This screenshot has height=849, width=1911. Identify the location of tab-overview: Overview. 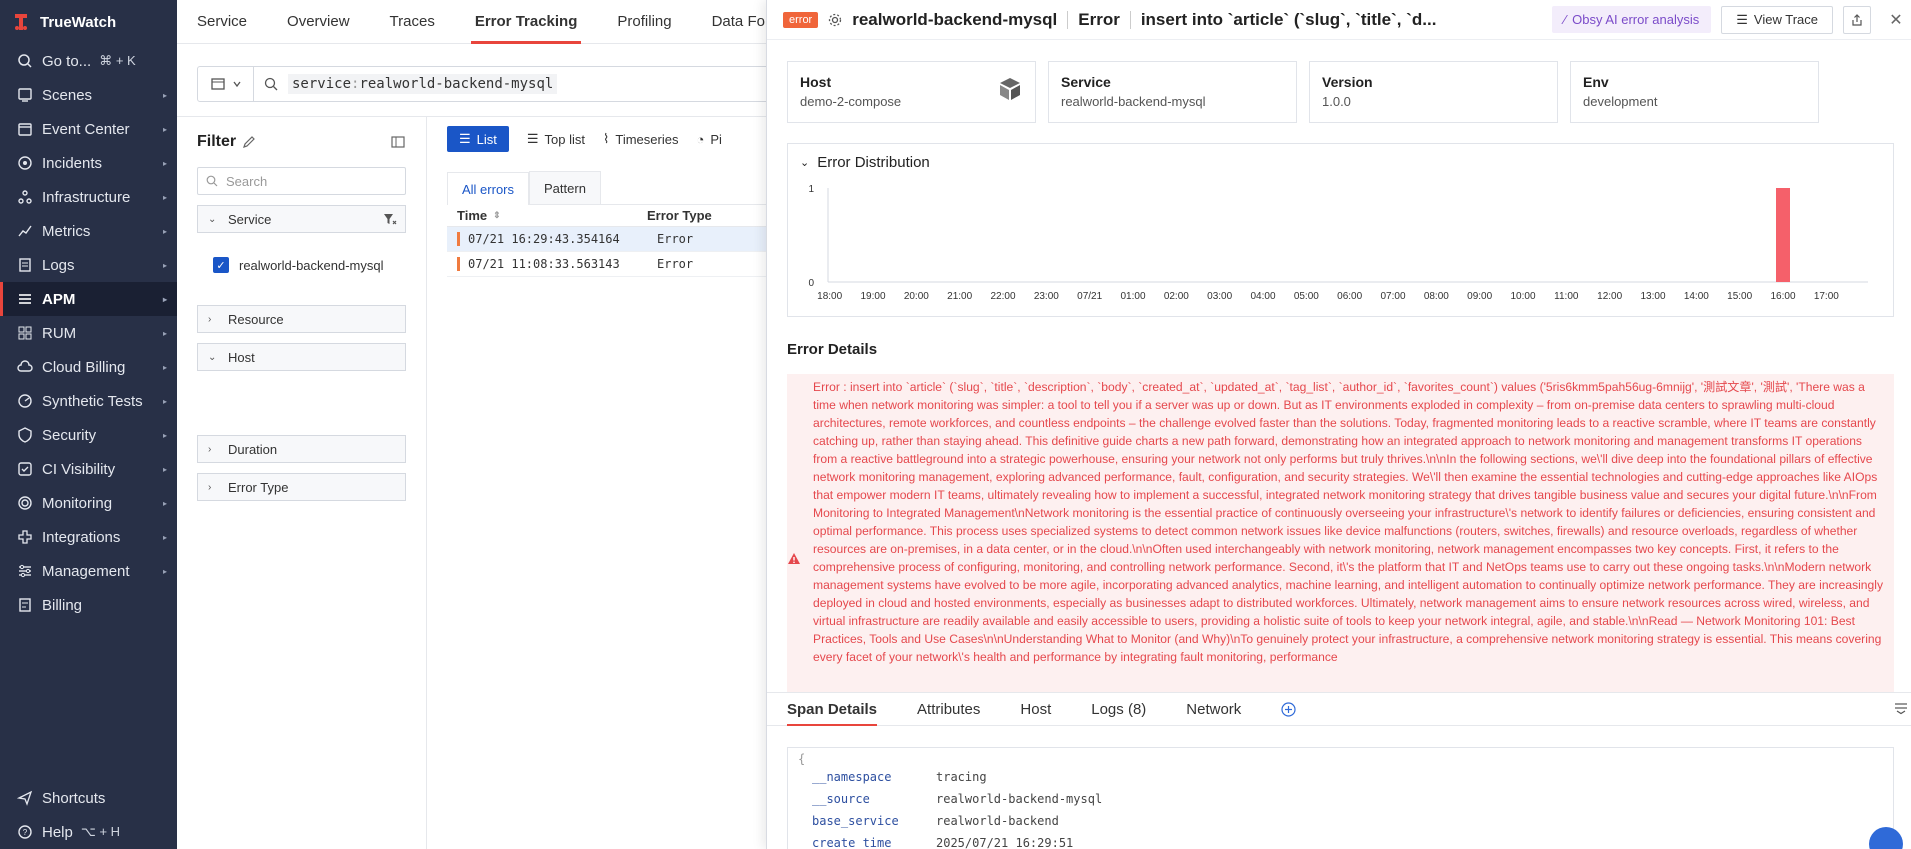
(318, 21).